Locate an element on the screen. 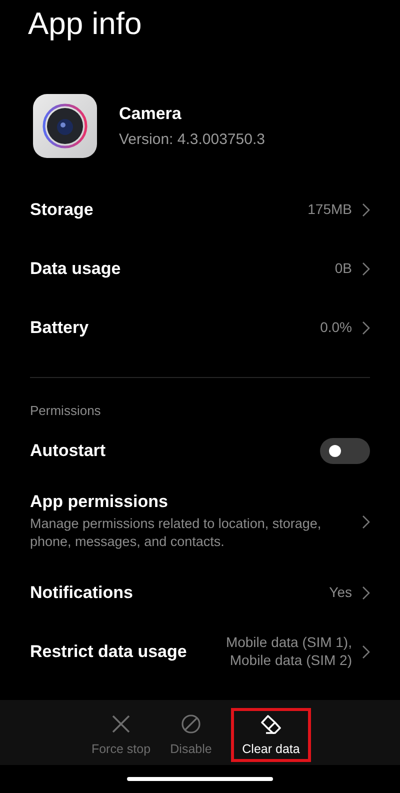  setting-row: App permissions Manage permissions related to location, storage, phone, messages, and contacts. is located at coordinates (200, 521).